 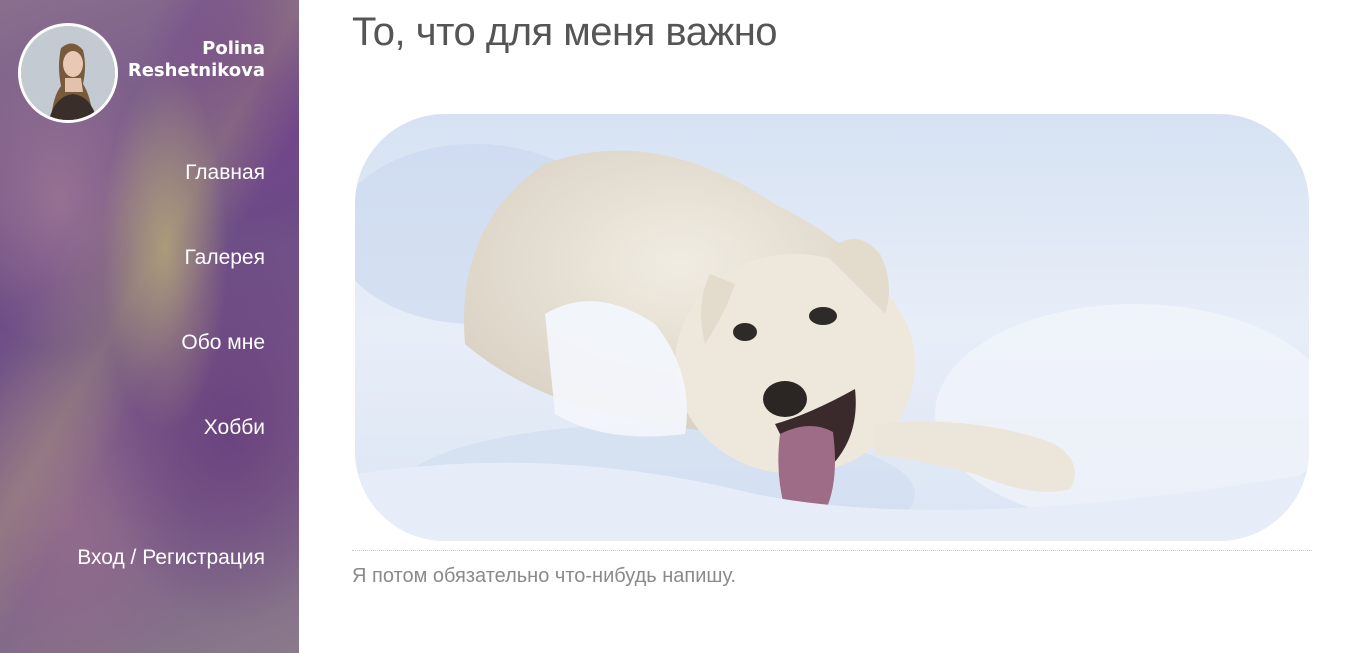 I want to click on avatar, so click(x=68, y=73).